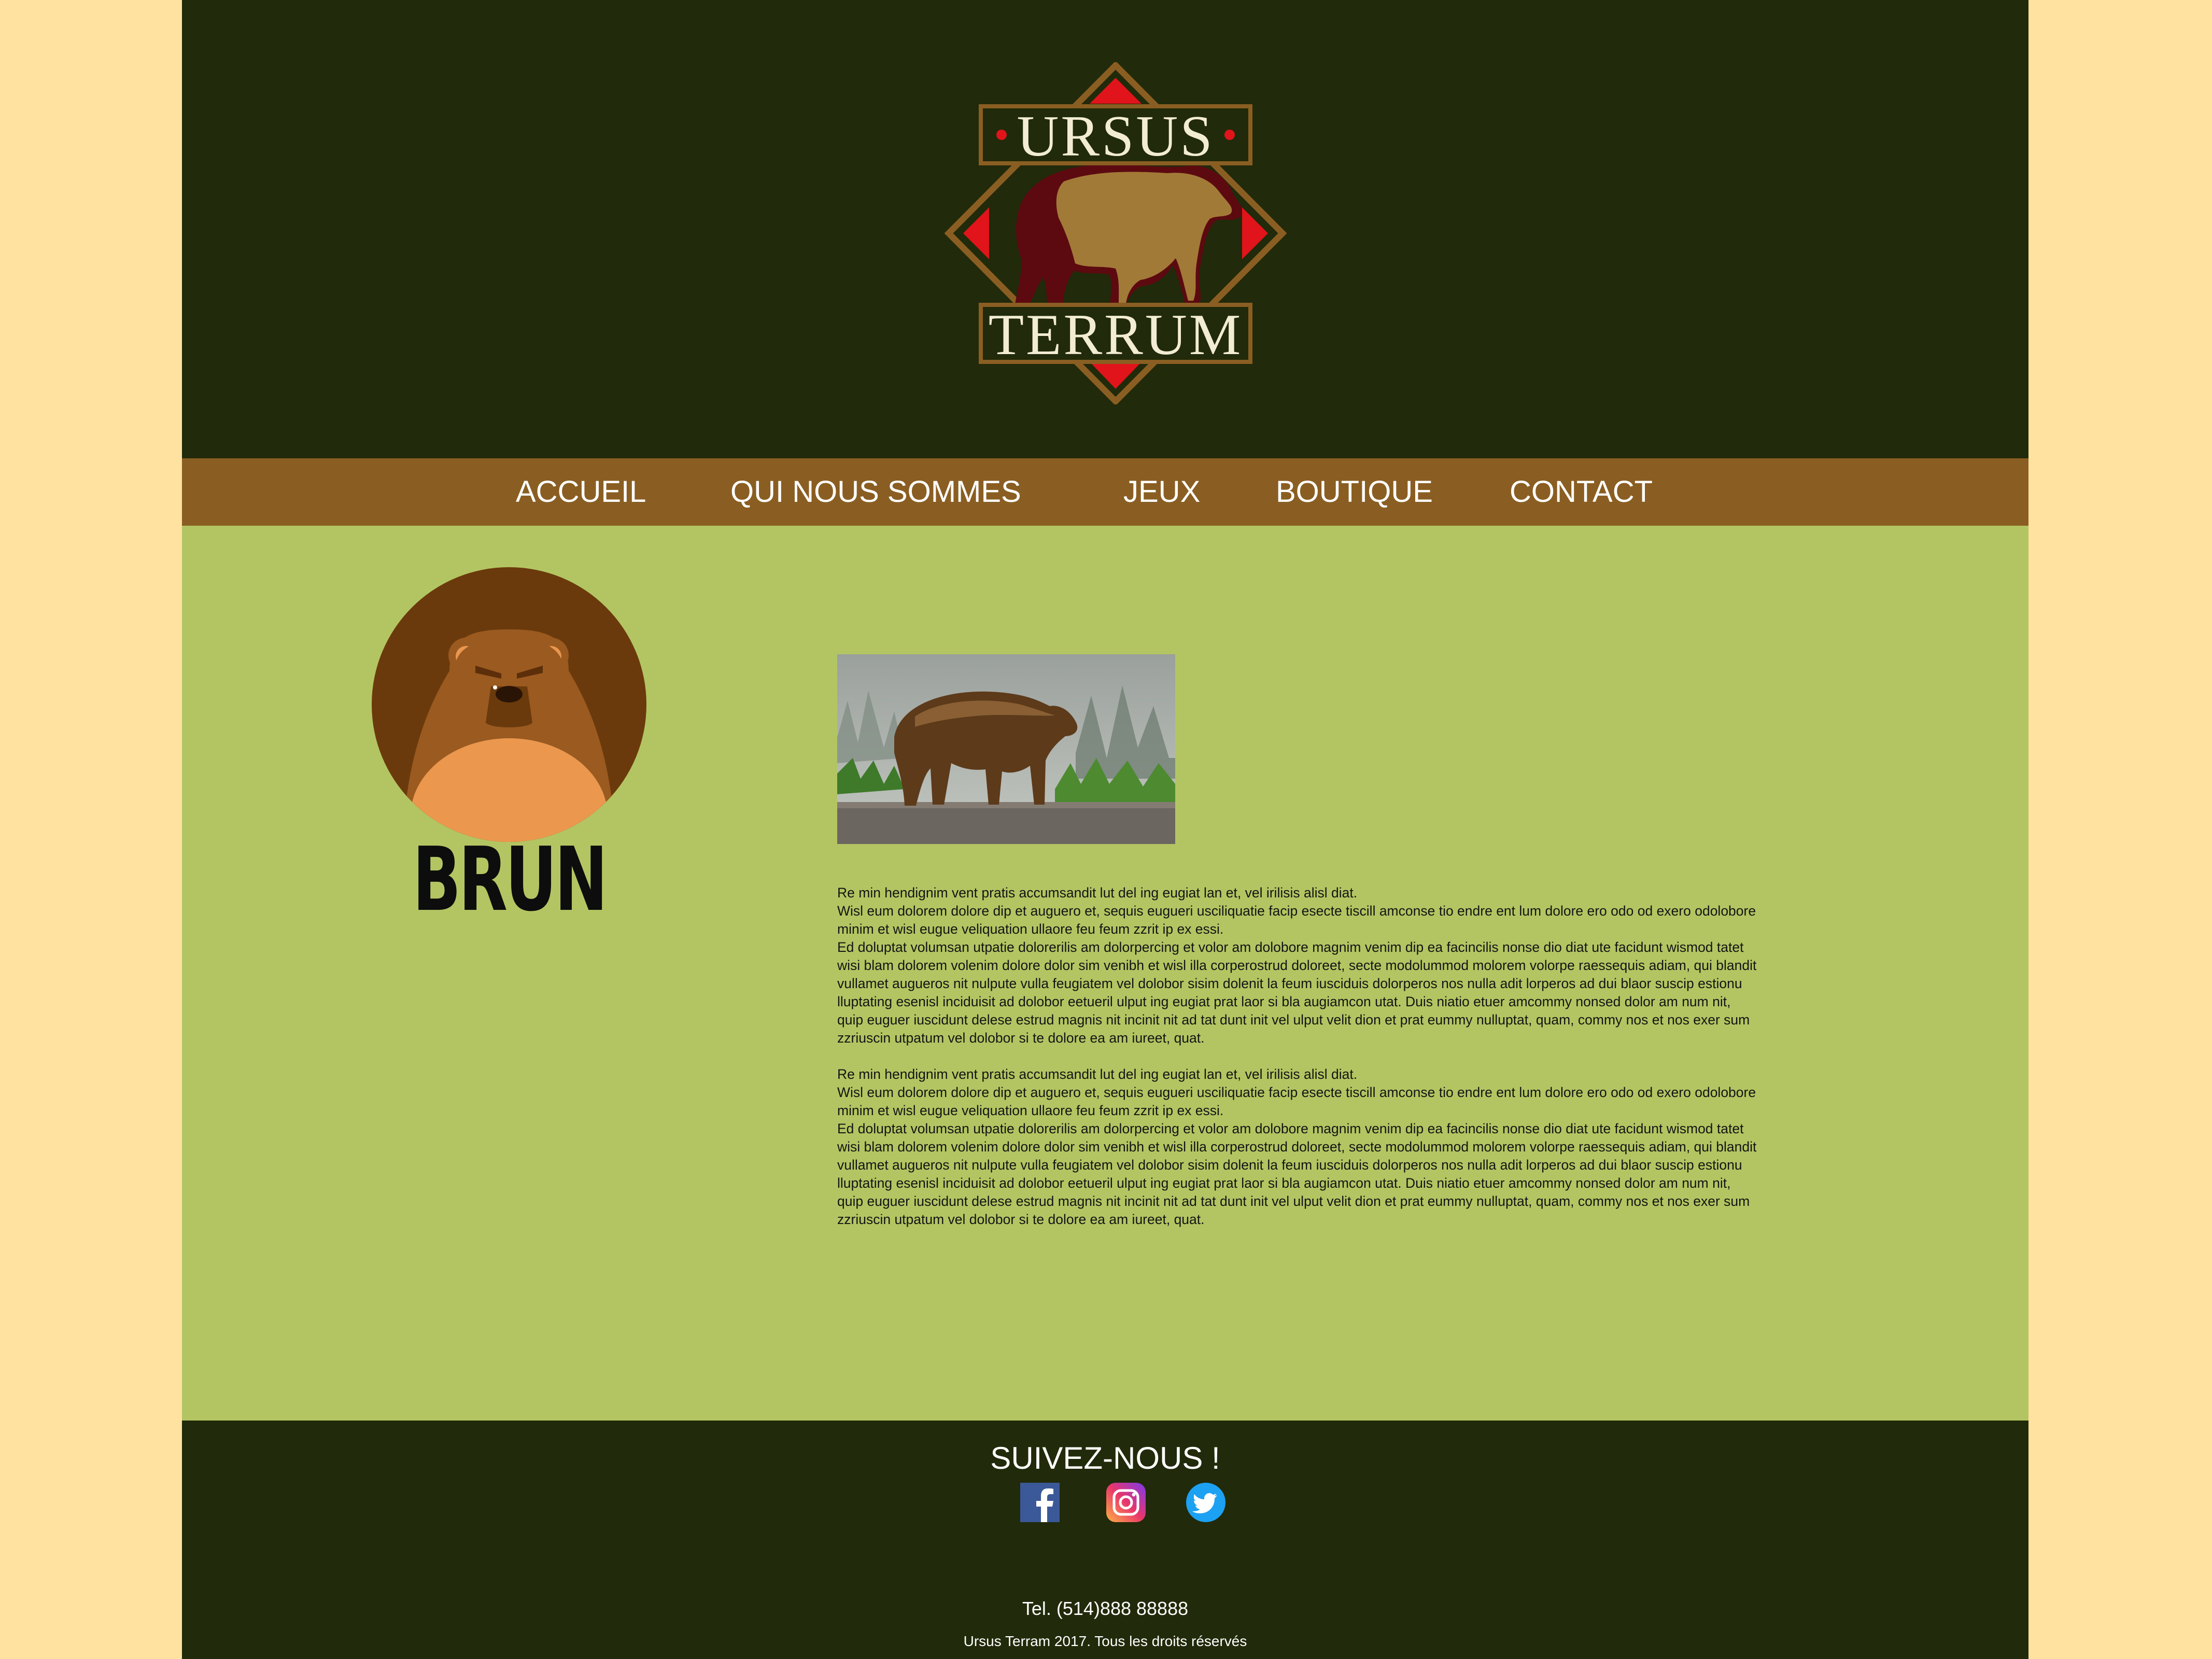 The image size is (2212, 1659). Describe the element at coordinates (1006, 749) in the screenshot. I see `brown-bear-photo` at that location.